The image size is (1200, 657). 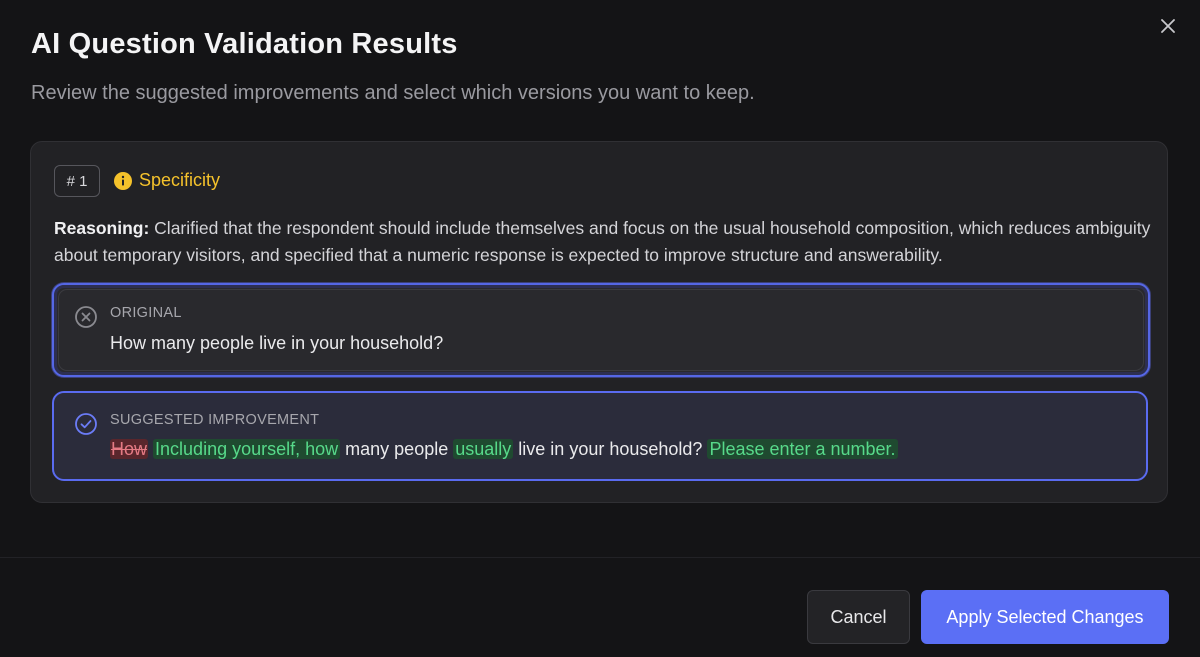 I want to click on added-segment-2: usually, so click(x=483, y=449).